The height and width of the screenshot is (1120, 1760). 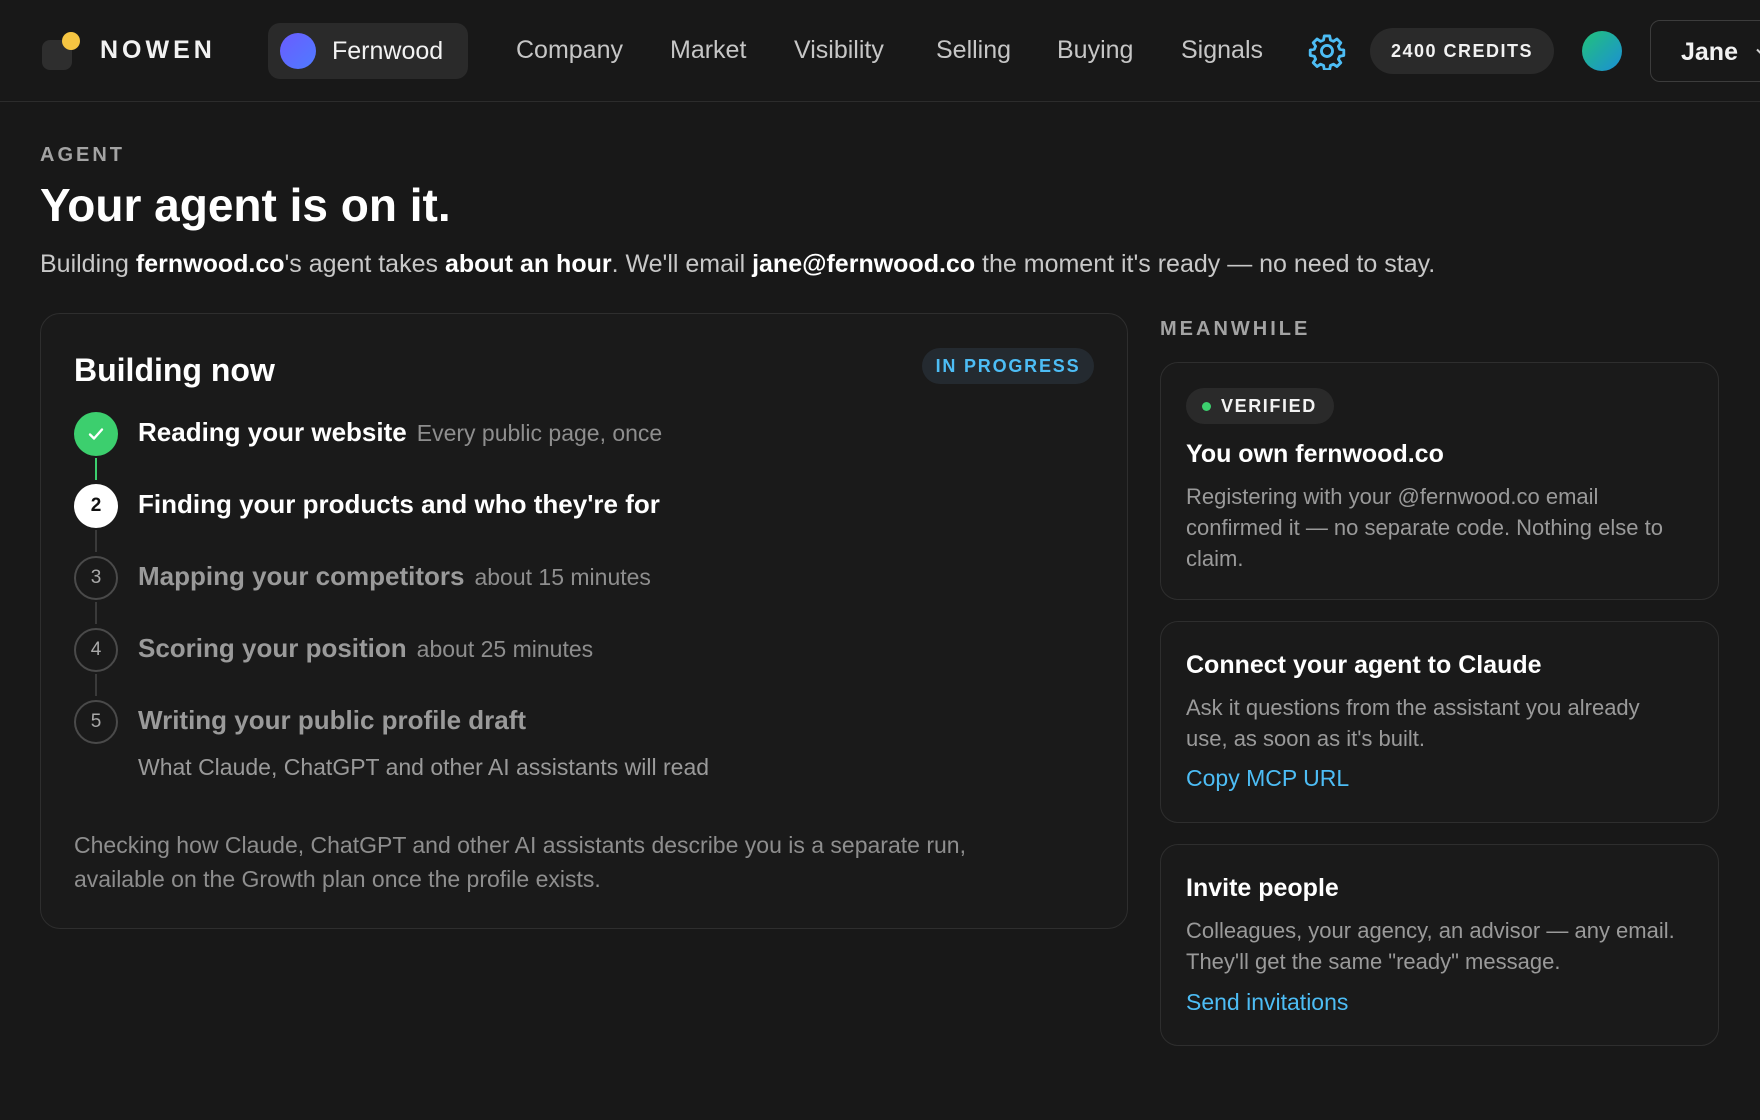 What do you see at coordinates (96, 650) in the screenshot?
I see `step-4-number: 4` at bounding box center [96, 650].